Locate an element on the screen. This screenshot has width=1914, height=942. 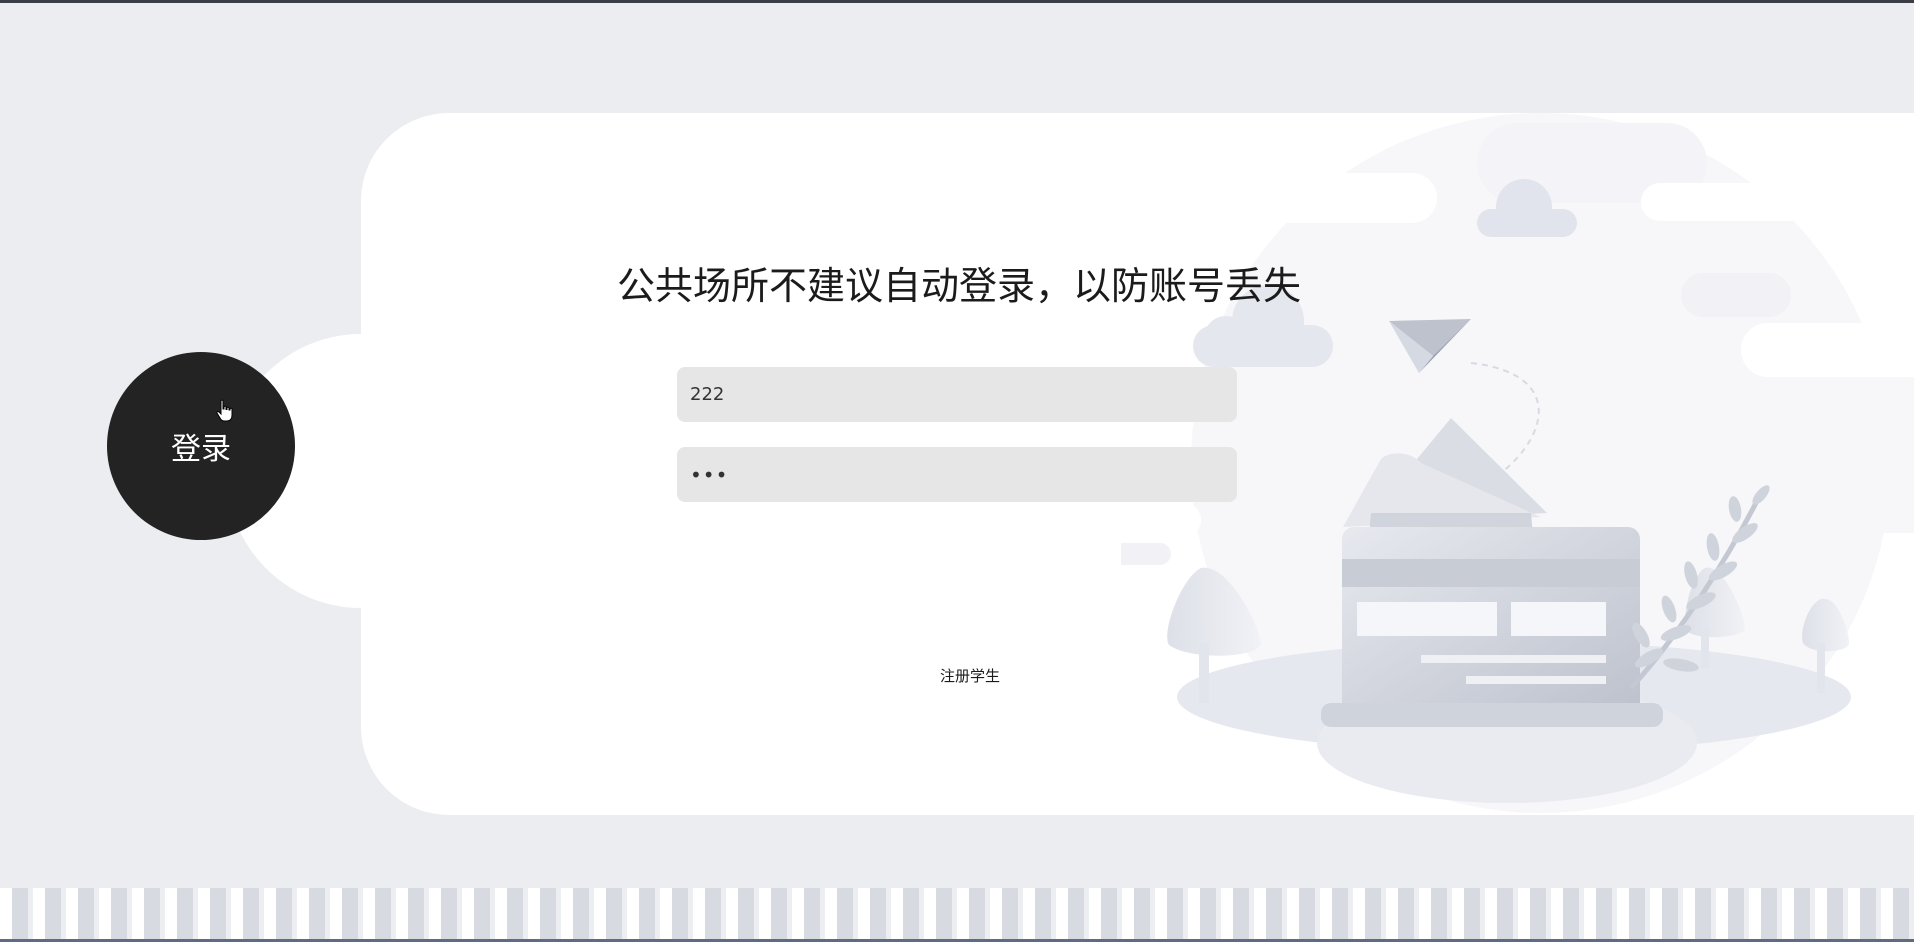
password-input is located at coordinates (957, 474).